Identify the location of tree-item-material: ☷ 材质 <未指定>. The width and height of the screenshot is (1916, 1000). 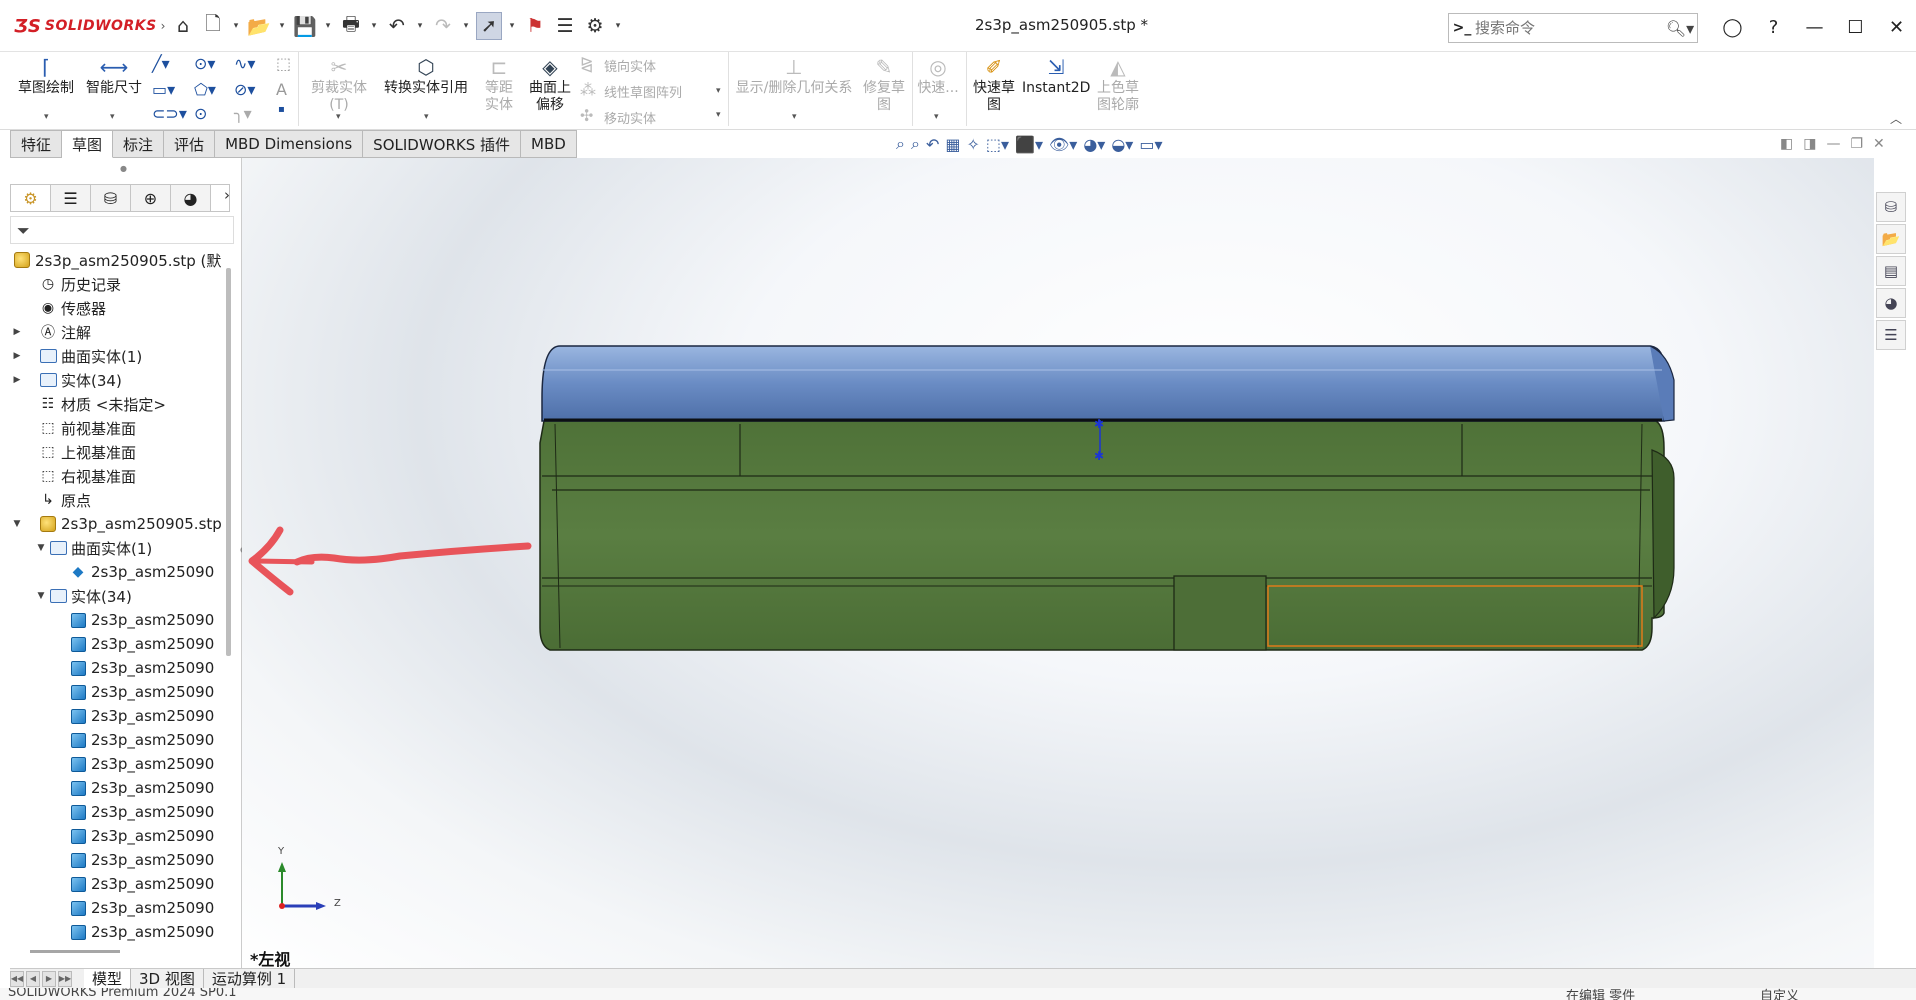
(95, 404).